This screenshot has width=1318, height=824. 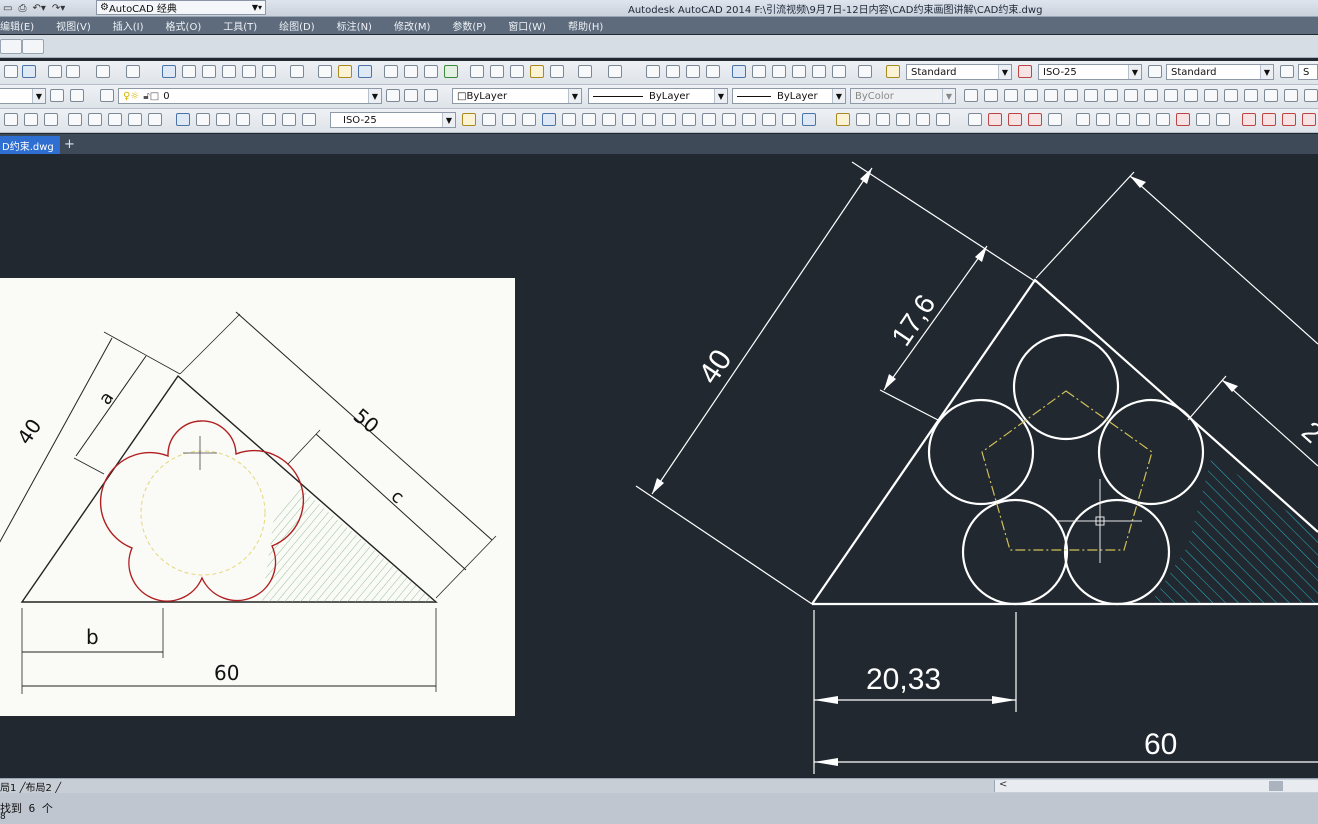 What do you see at coordinates (469, 119) in the screenshot?
I see `erase-icon` at bounding box center [469, 119].